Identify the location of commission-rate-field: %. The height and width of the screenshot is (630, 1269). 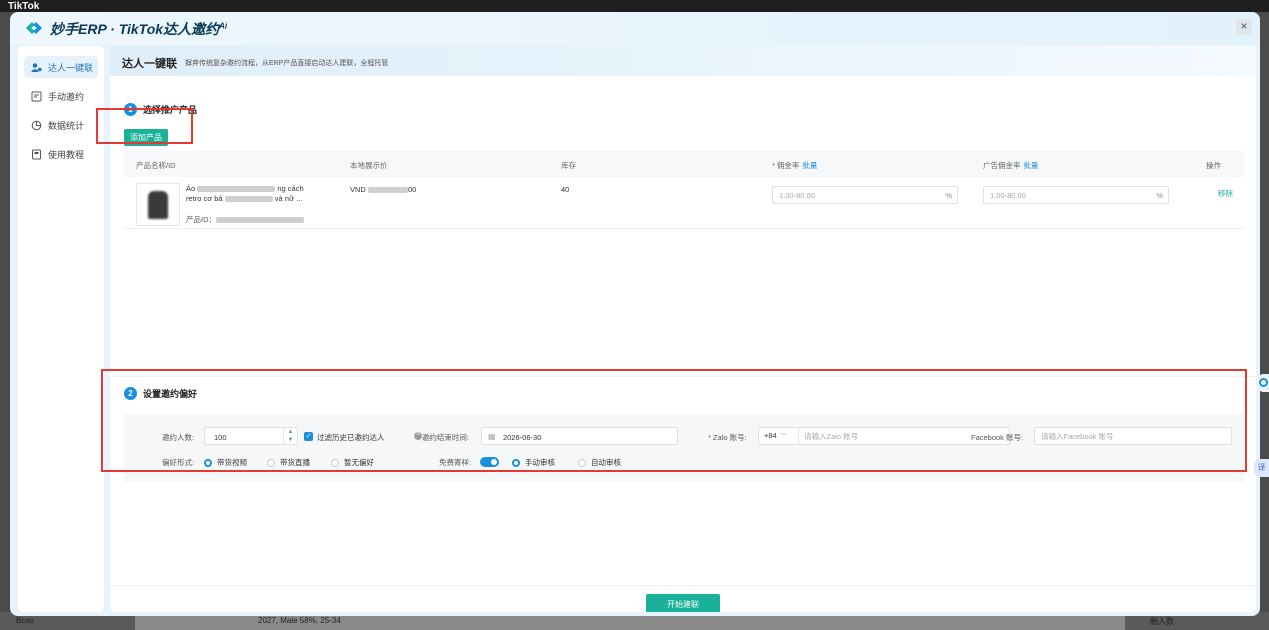
(865, 195).